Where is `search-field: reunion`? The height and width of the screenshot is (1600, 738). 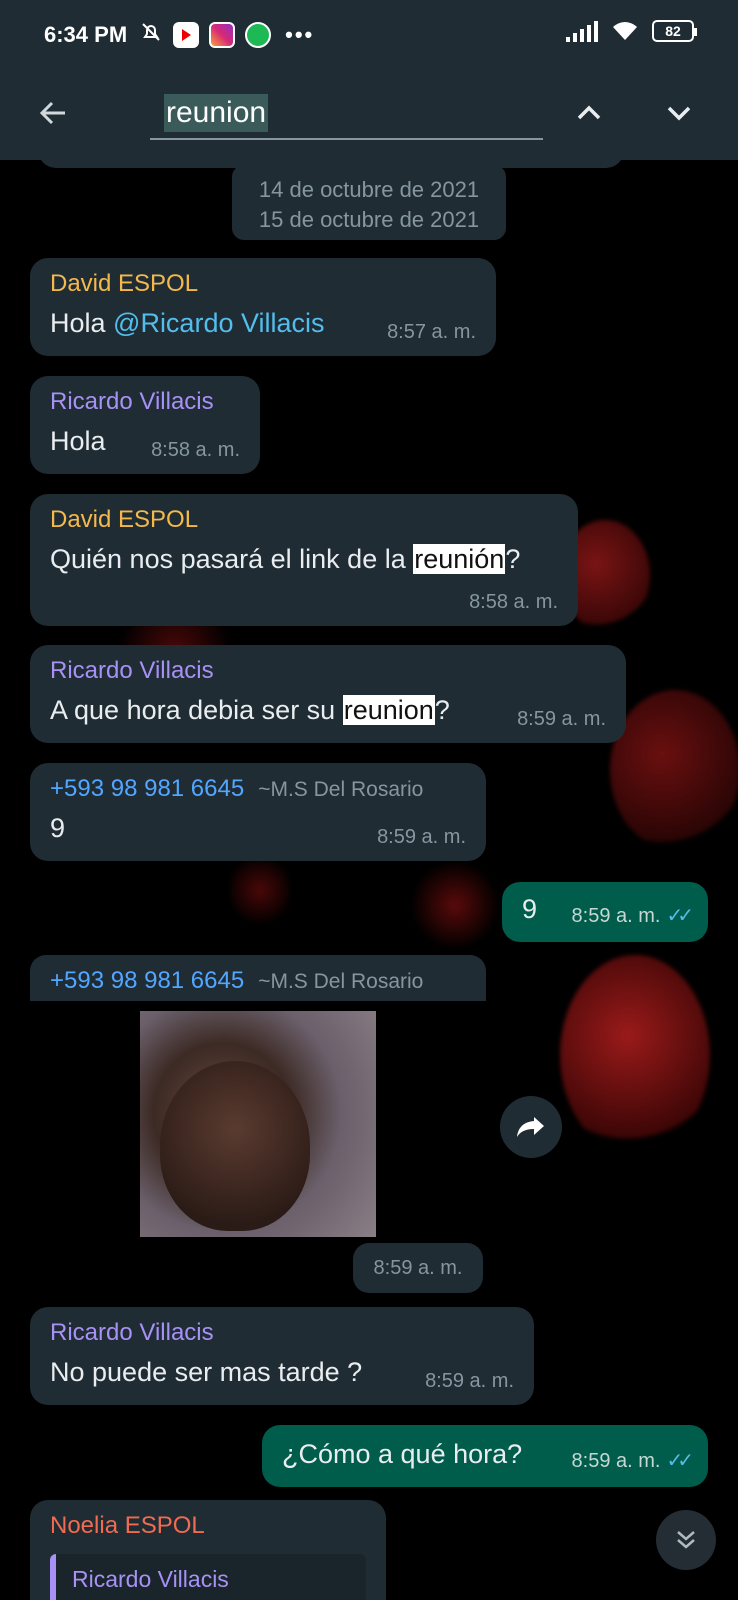 search-field: reunion is located at coordinates (346, 114).